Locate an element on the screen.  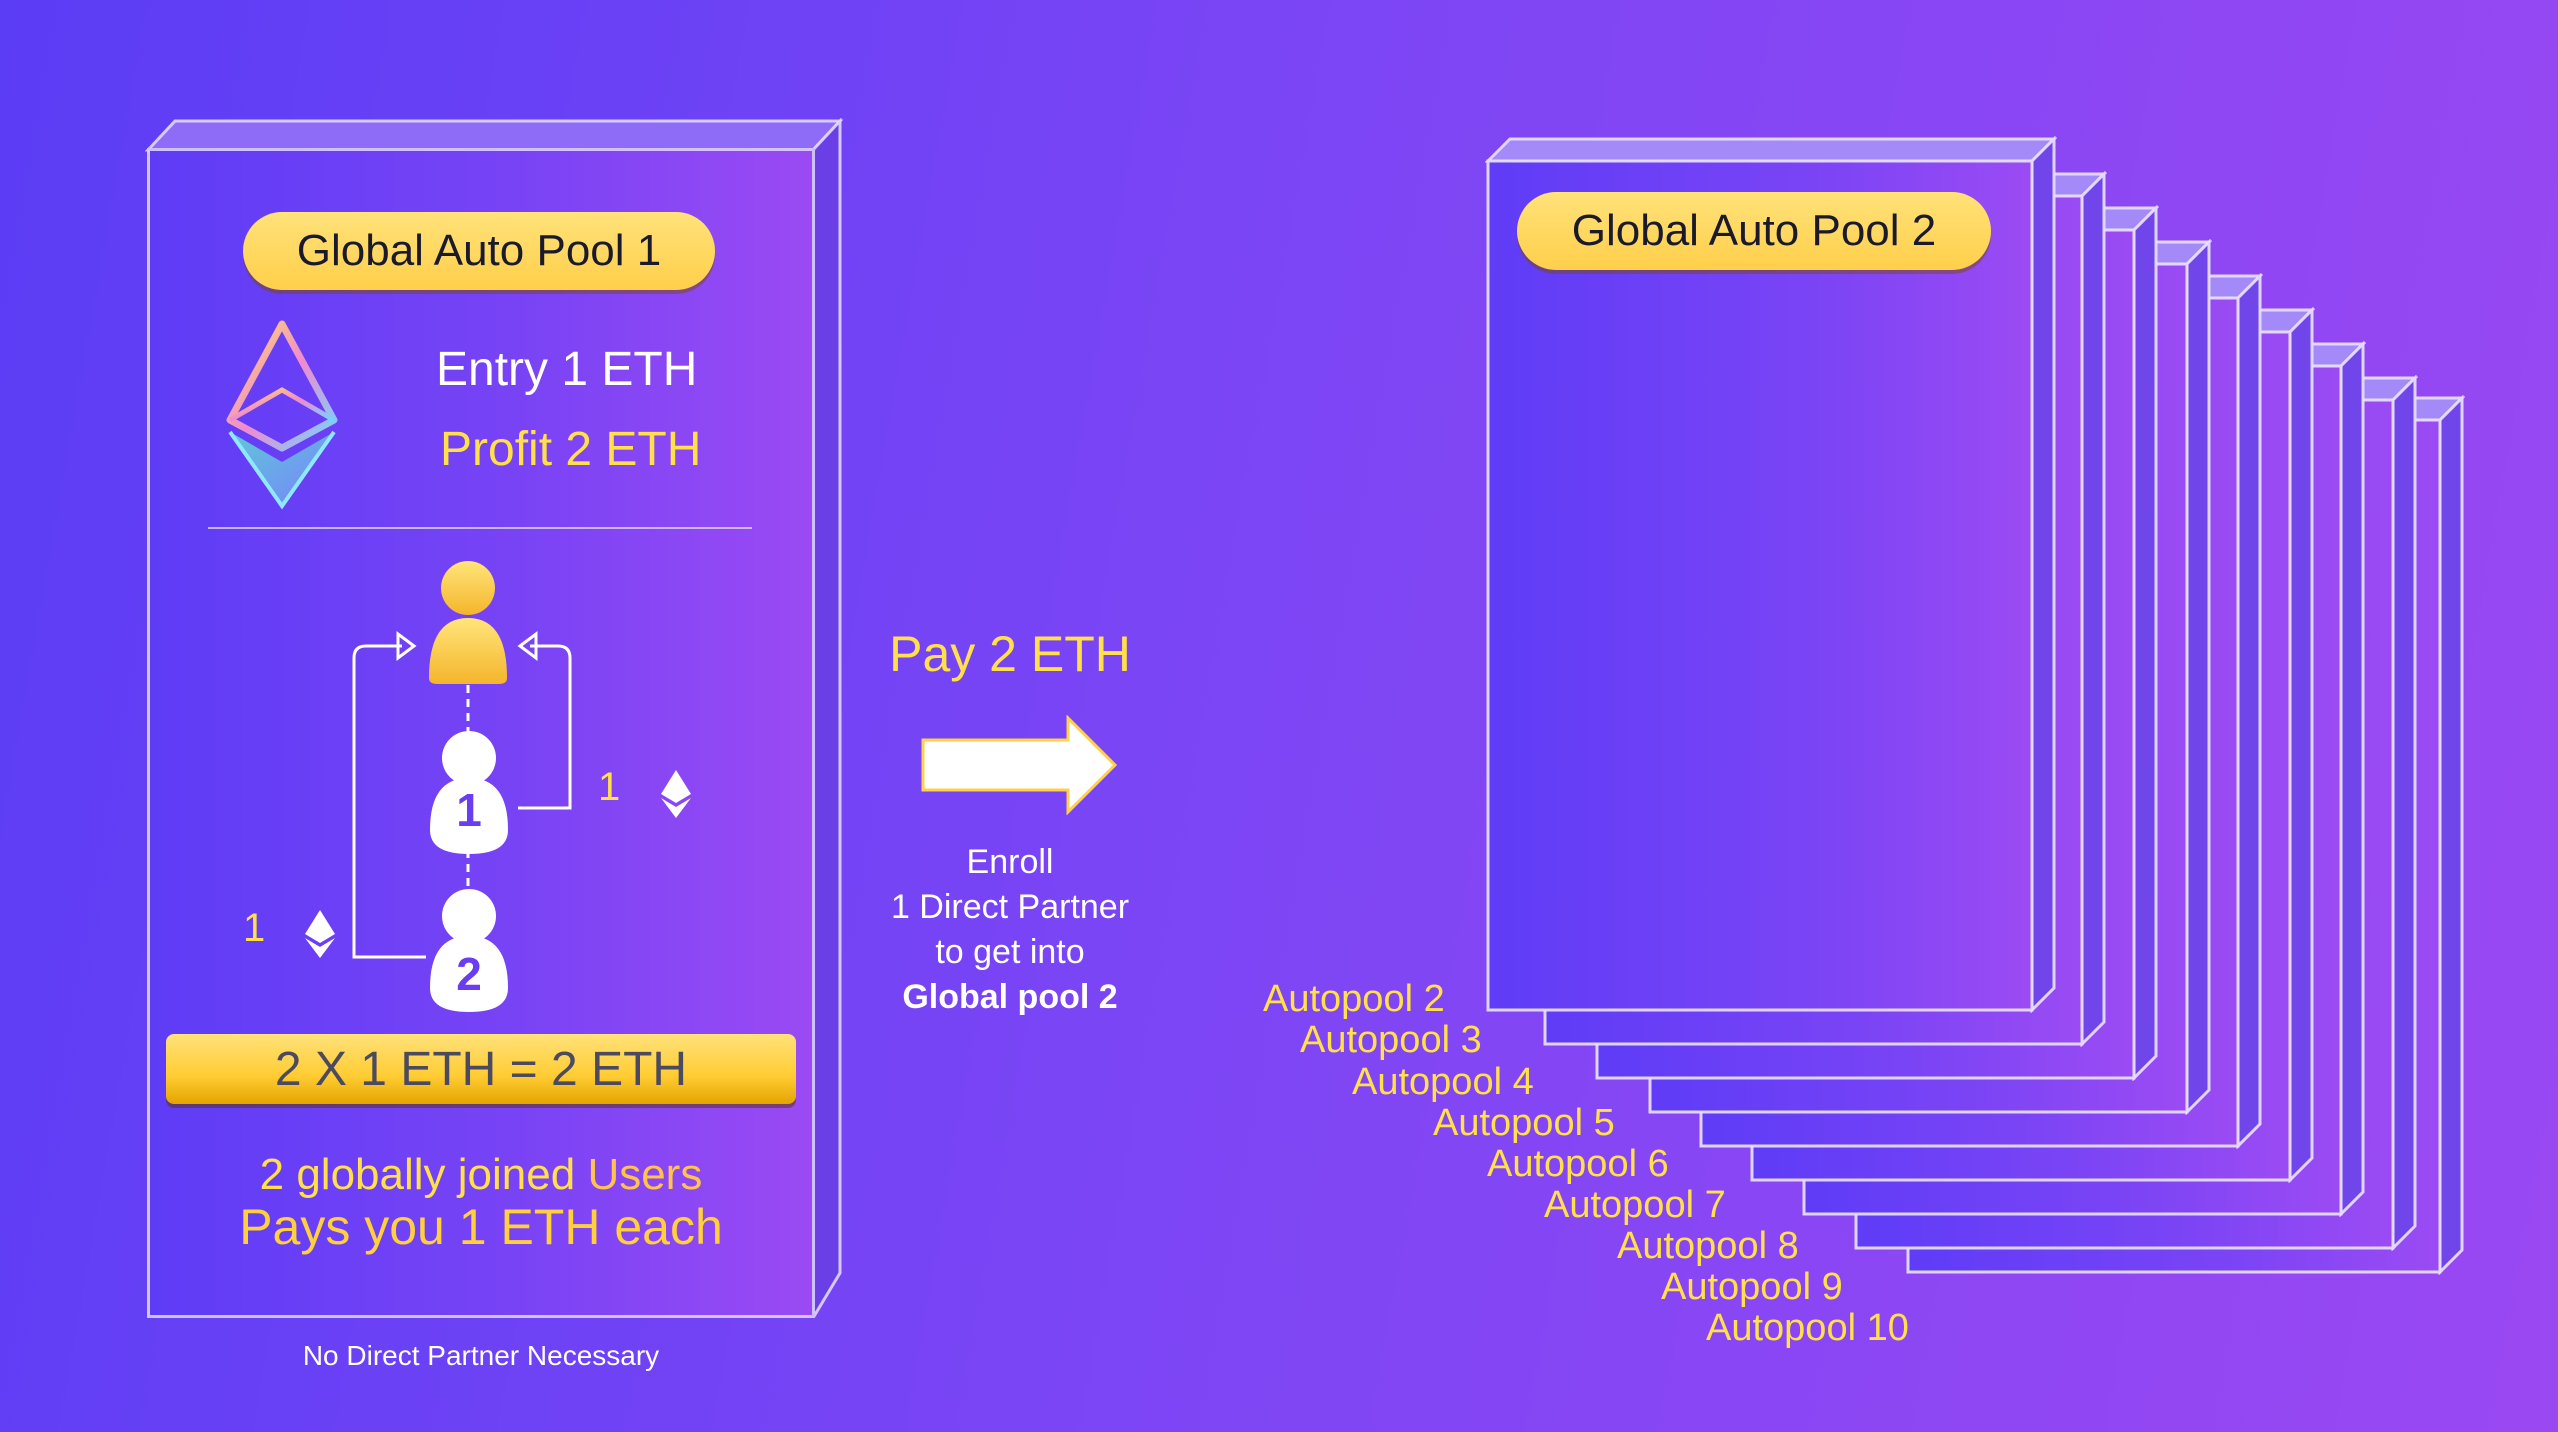
user-1-label: 1 is located at coordinates (469, 810).